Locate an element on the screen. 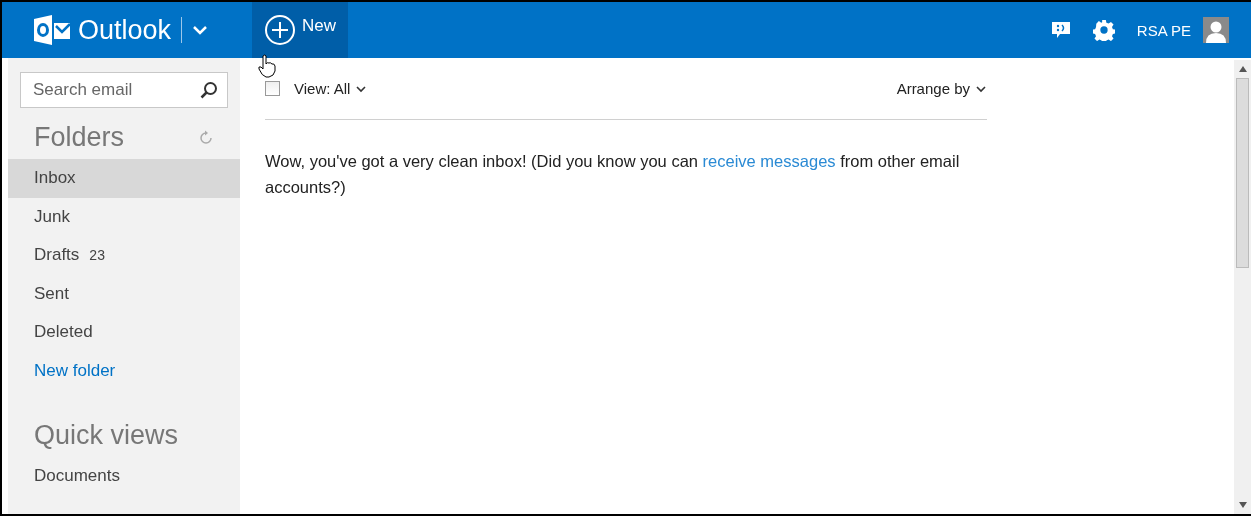 Image resolution: width=1251 pixels, height=516 pixels. app-name: Outlook is located at coordinates (125, 30).